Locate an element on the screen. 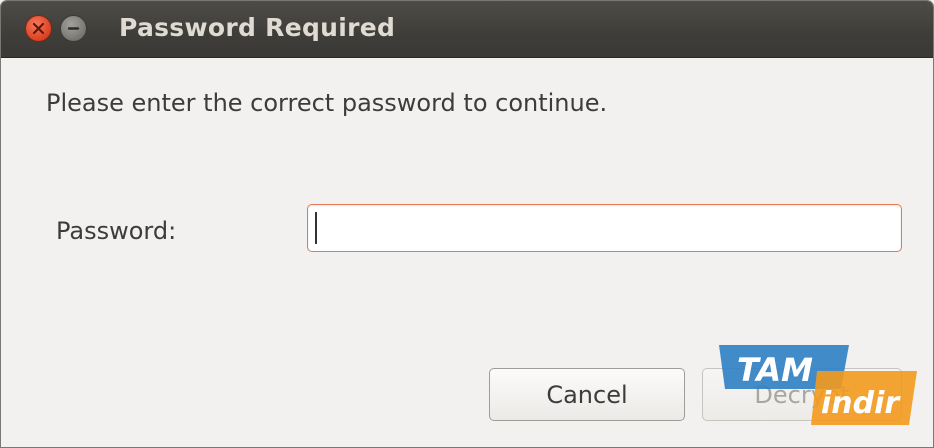 The height and width of the screenshot is (448, 934). close-icon is located at coordinates (38, 28).